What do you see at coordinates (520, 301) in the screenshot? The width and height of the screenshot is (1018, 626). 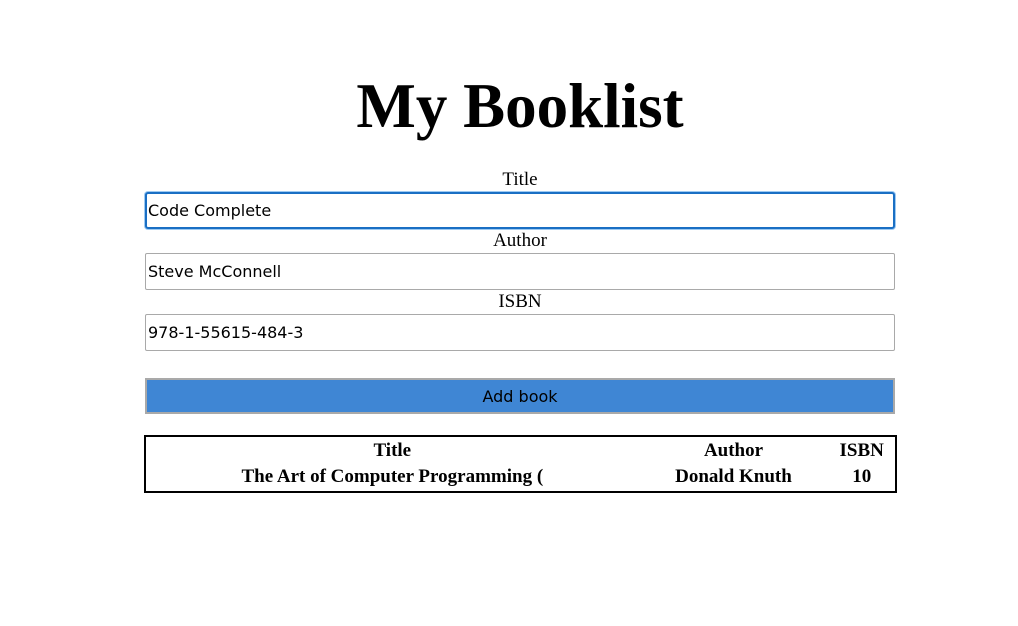 I see `isbn-label: ISBN` at bounding box center [520, 301].